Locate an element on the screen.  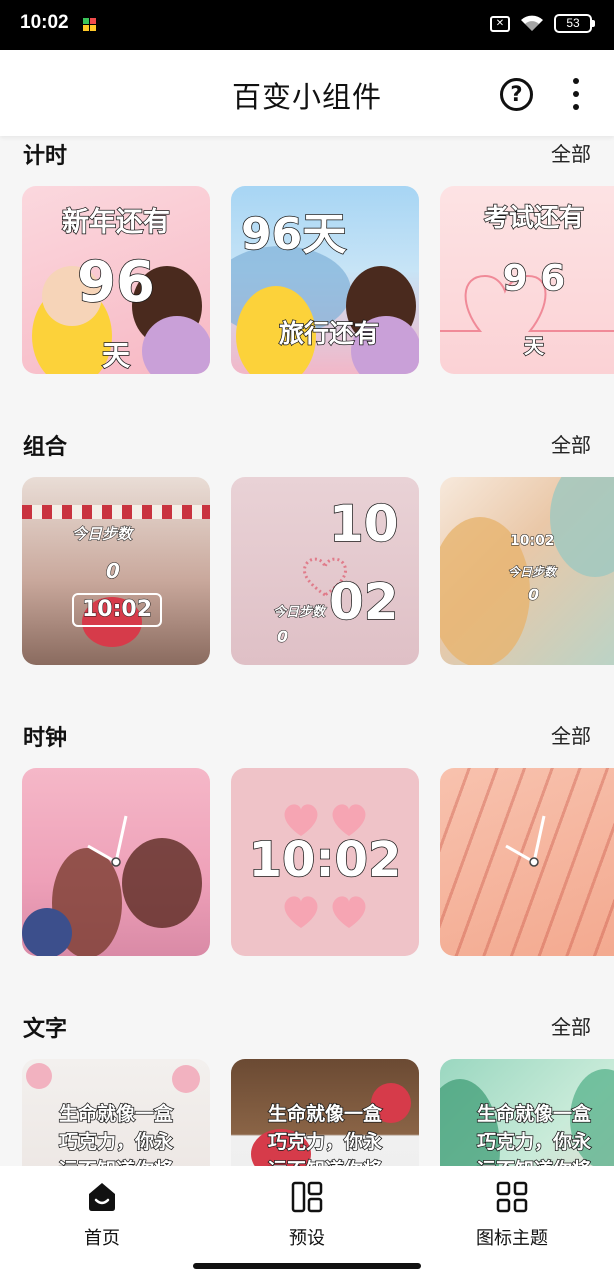
clock-hour: 10 is located at coordinates (363, 524).